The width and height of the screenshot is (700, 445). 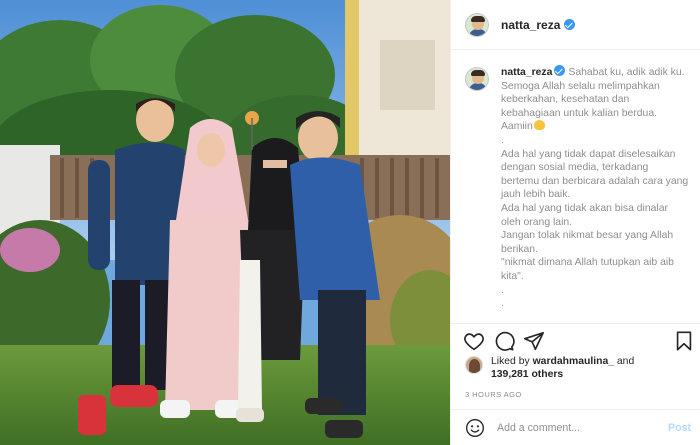 I want to click on liker-username: wardahmaulina_, so click(x=573, y=361).